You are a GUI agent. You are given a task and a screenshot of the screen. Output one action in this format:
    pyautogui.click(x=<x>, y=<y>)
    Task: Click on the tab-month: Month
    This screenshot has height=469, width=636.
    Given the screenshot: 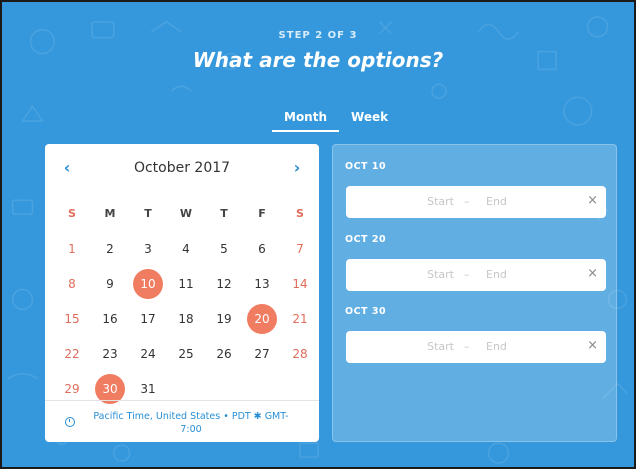 What is the action you would take?
    pyautogui.click(x=306, y=120)
    